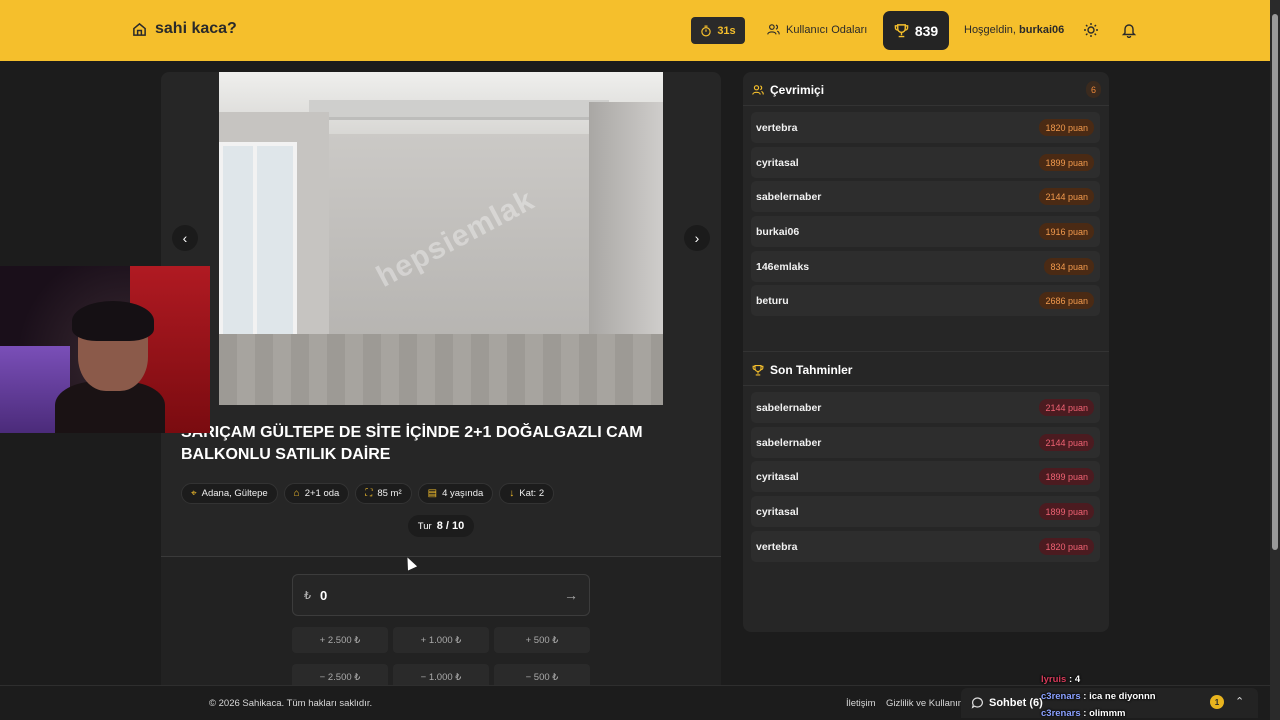 The width and height of the screenshot is (1280, 720). Describe the element at coordinates (1042, 30) in the screenshot. I see `username: burkai06` at that location.